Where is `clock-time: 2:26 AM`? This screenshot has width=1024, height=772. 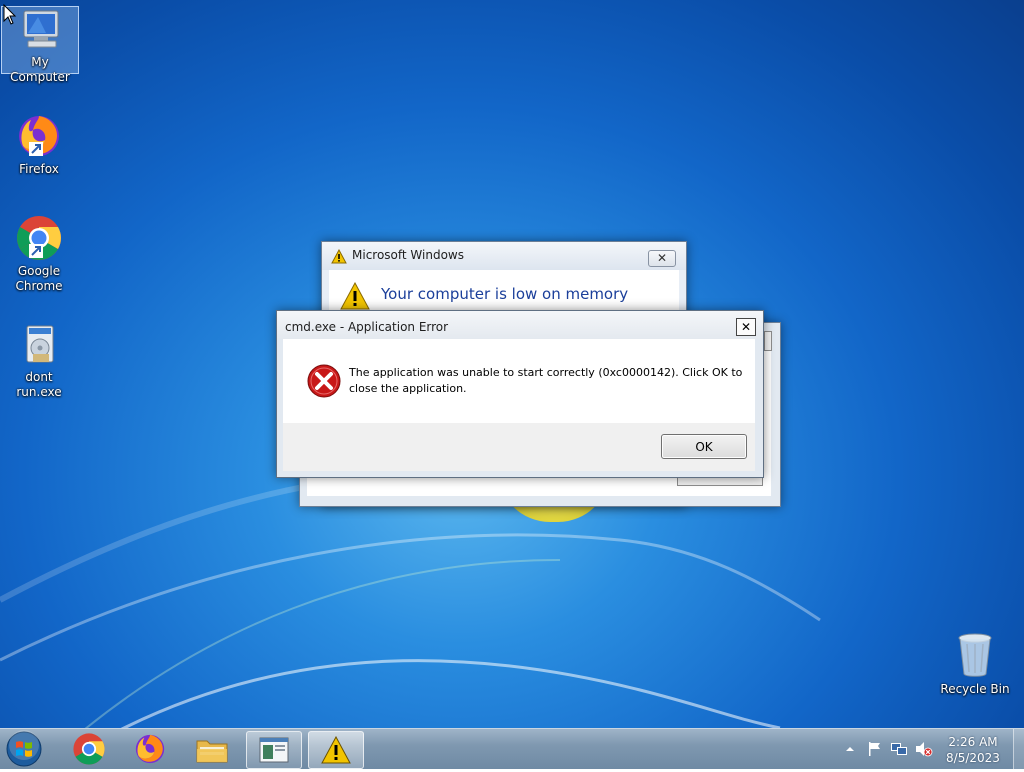
clock-time: 2:26 AM is located at coordinates (973, 742).